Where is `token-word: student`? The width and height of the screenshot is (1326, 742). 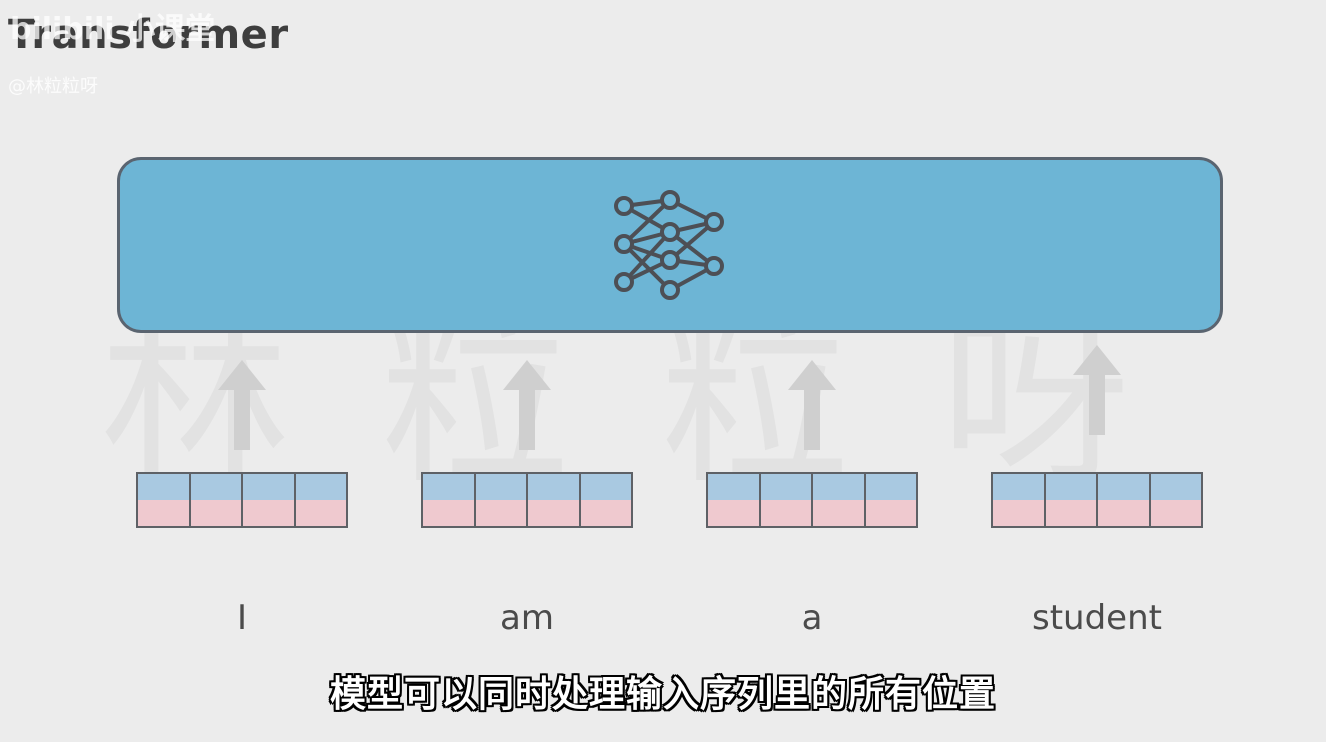 token-word: student is located at coordinates (1097, 618).